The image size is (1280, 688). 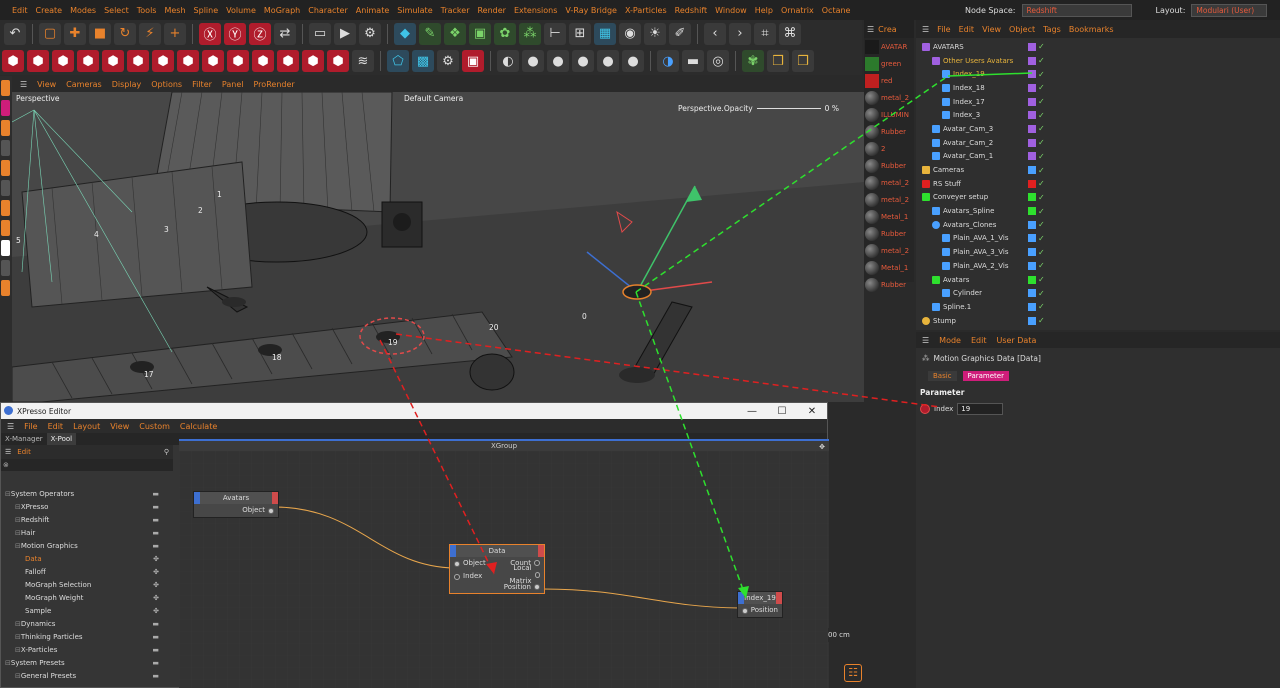 I want to click on xpresso-menu-edit: Edit, so click(x=56, y=426).